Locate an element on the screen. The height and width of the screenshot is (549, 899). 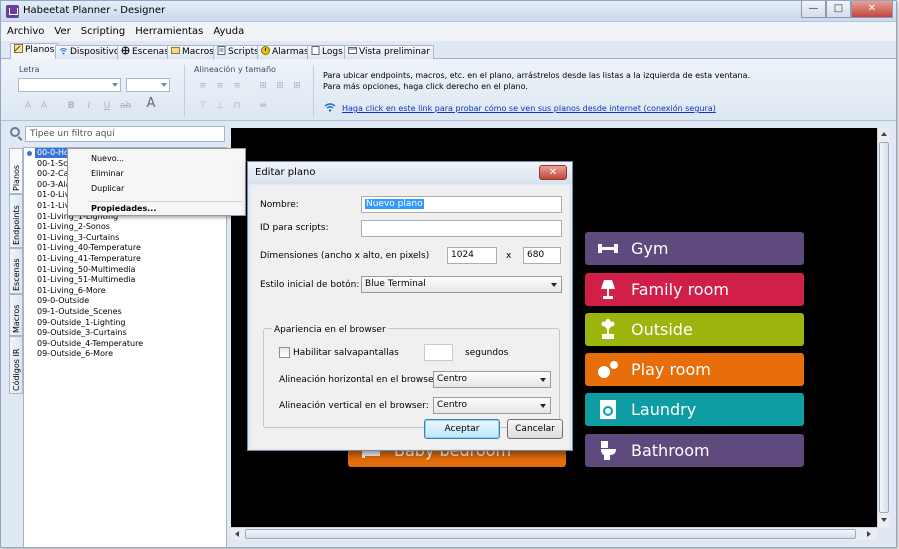
width-field: 1024 is located at coordinates (472, 255).